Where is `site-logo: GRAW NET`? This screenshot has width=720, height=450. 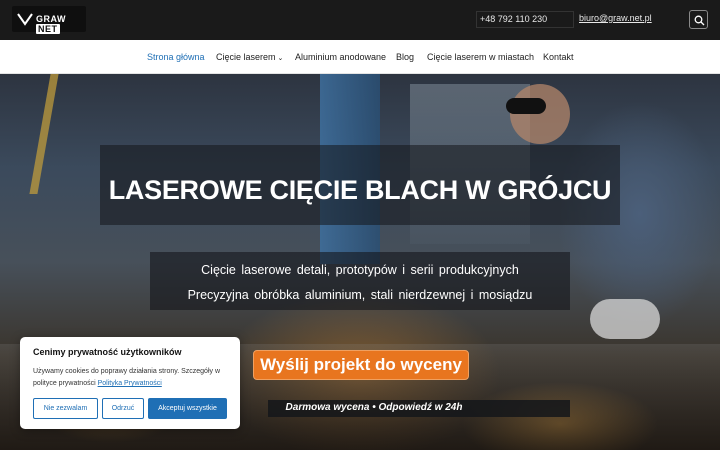
site-logo: GRAW NET is located at coordinates (49, 20).